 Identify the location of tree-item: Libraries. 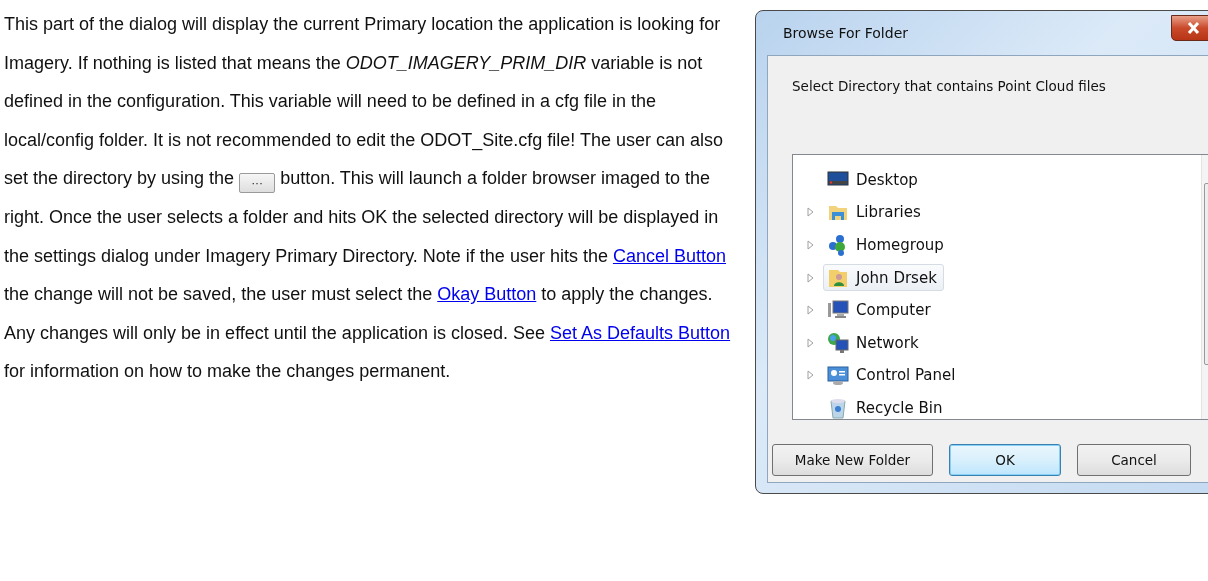
(875, 212).